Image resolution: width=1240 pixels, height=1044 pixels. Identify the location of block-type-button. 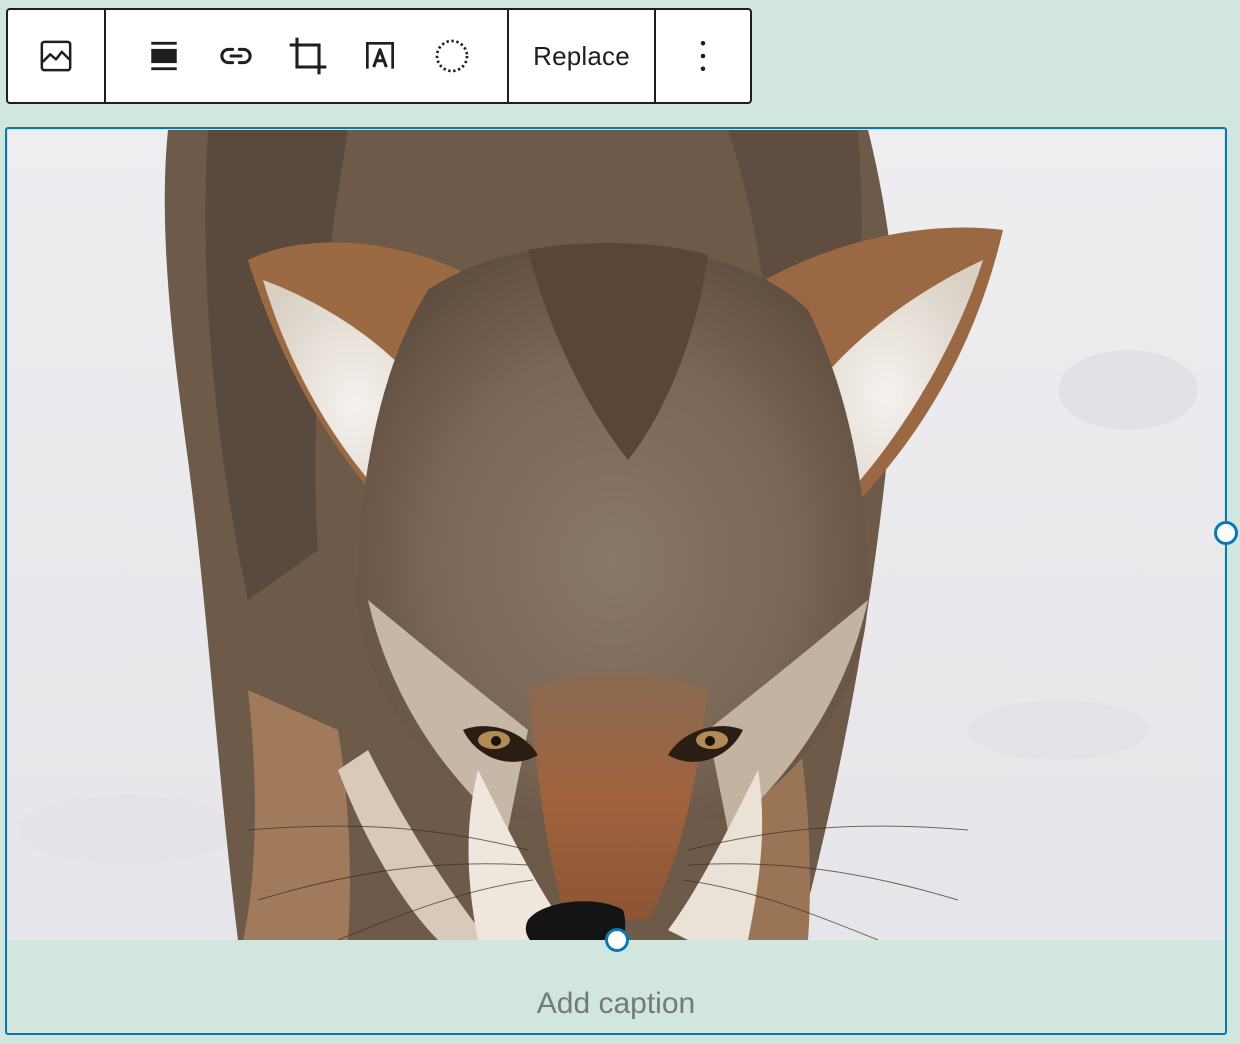
(56, 56).